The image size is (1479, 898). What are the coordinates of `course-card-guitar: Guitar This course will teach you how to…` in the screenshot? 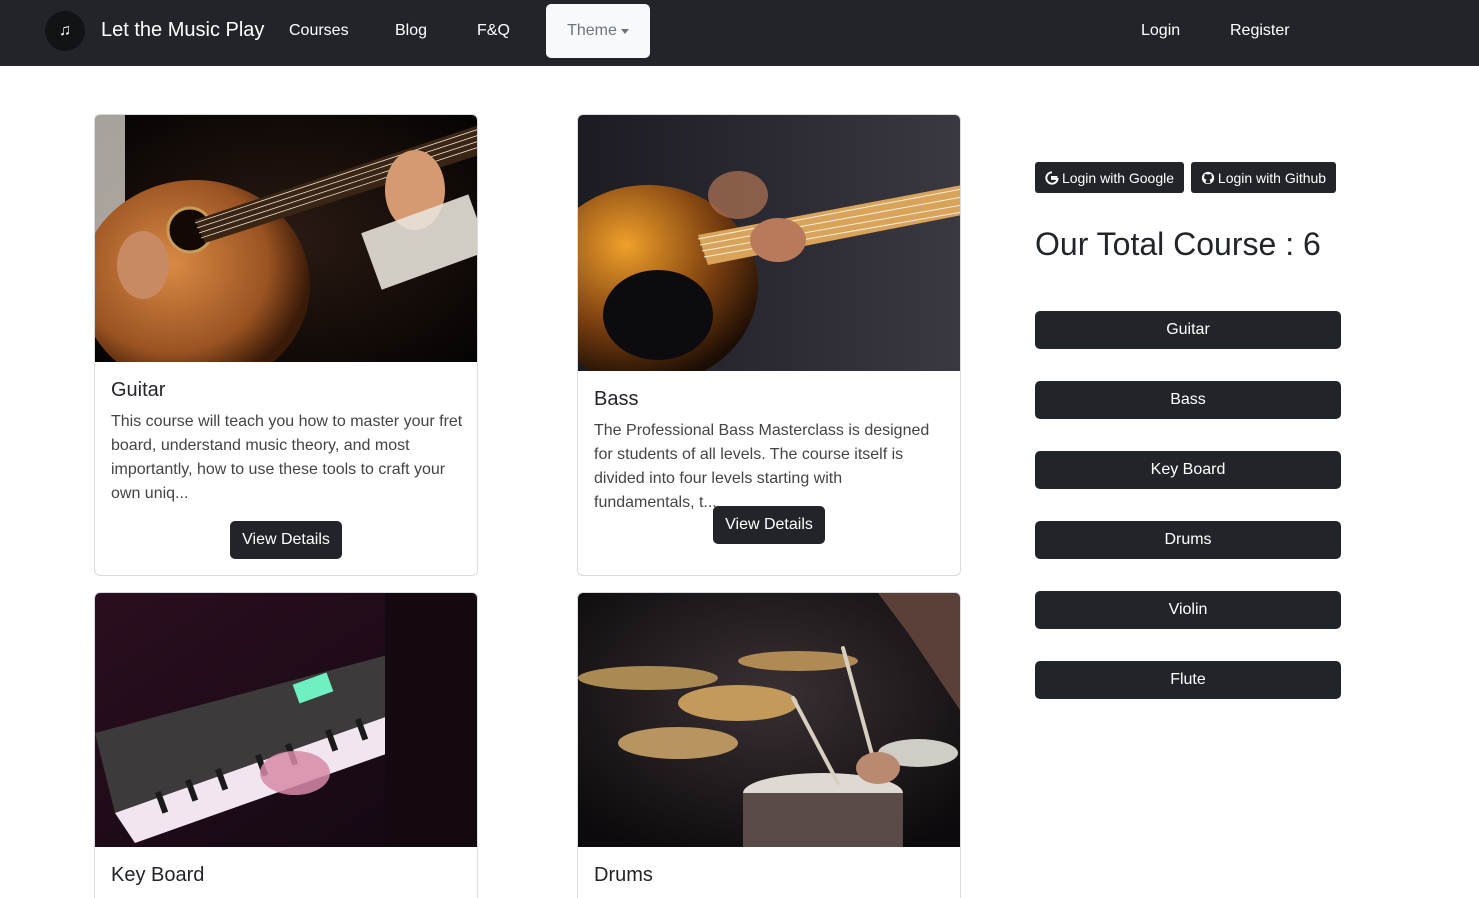 It's located at (286, 345).